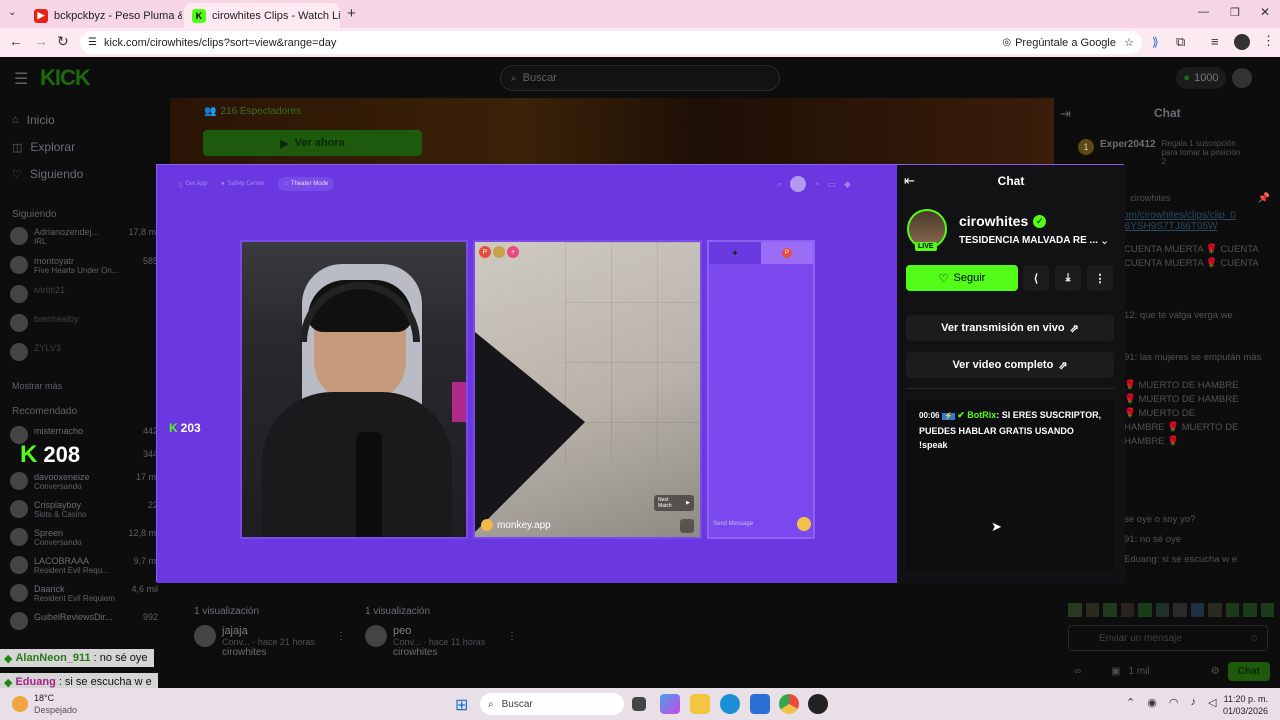 The height and width of the screenshot is (720, 1280). Describe the element at coordinates (735, 253) in the screenshot. I see `chat-tab-active: ✦` at that location.